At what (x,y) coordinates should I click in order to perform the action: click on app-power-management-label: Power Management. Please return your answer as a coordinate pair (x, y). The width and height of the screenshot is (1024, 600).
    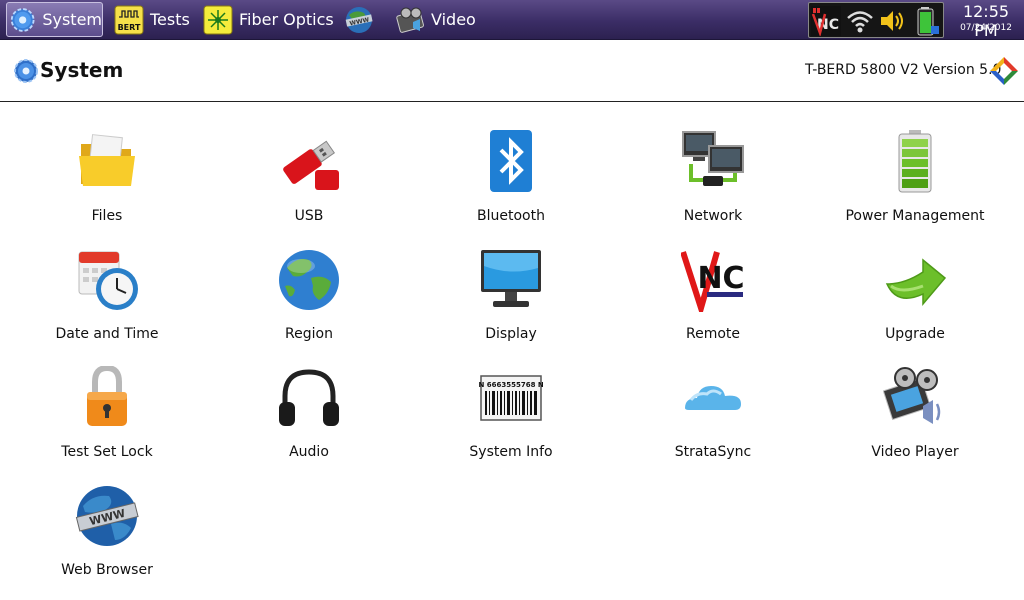
    Looking at the image, I should click on (915, 216).